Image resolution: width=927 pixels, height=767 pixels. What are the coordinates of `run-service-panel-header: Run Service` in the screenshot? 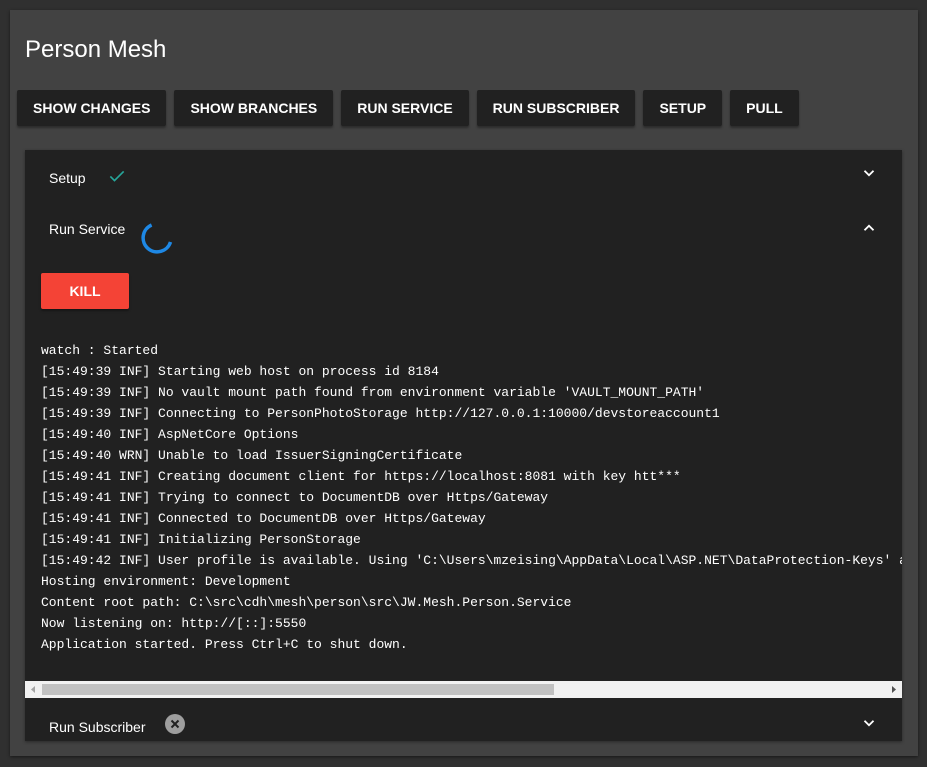 It's located at (463, 229).